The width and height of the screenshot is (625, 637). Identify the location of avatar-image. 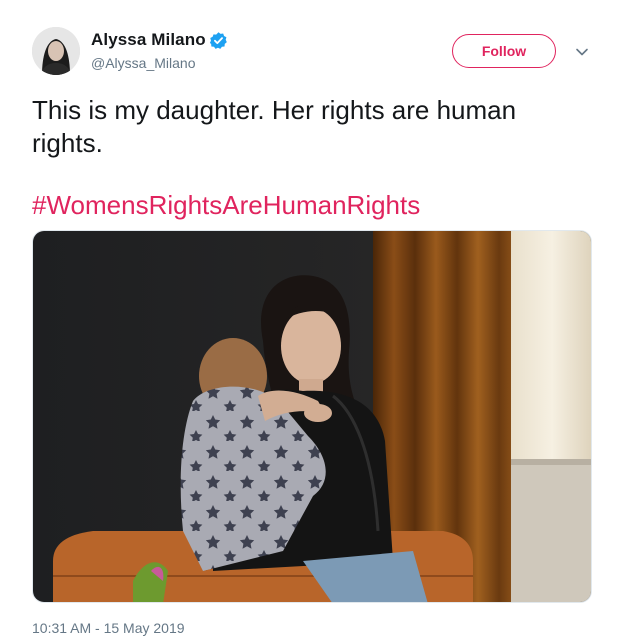
(56, 51).